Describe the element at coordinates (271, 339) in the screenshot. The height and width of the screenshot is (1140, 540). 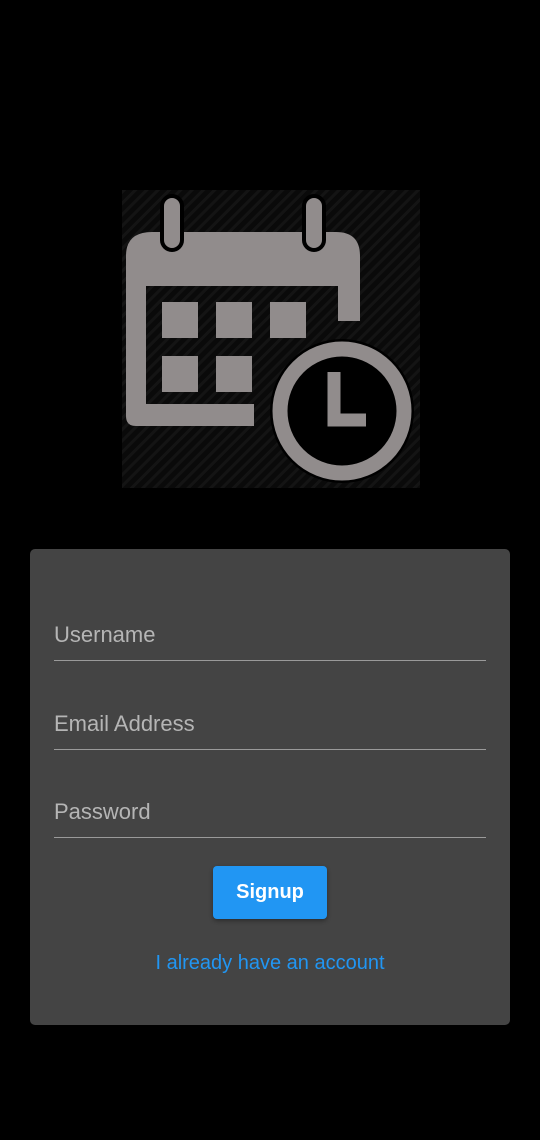
I see `calendar-clock-icon` at that location.